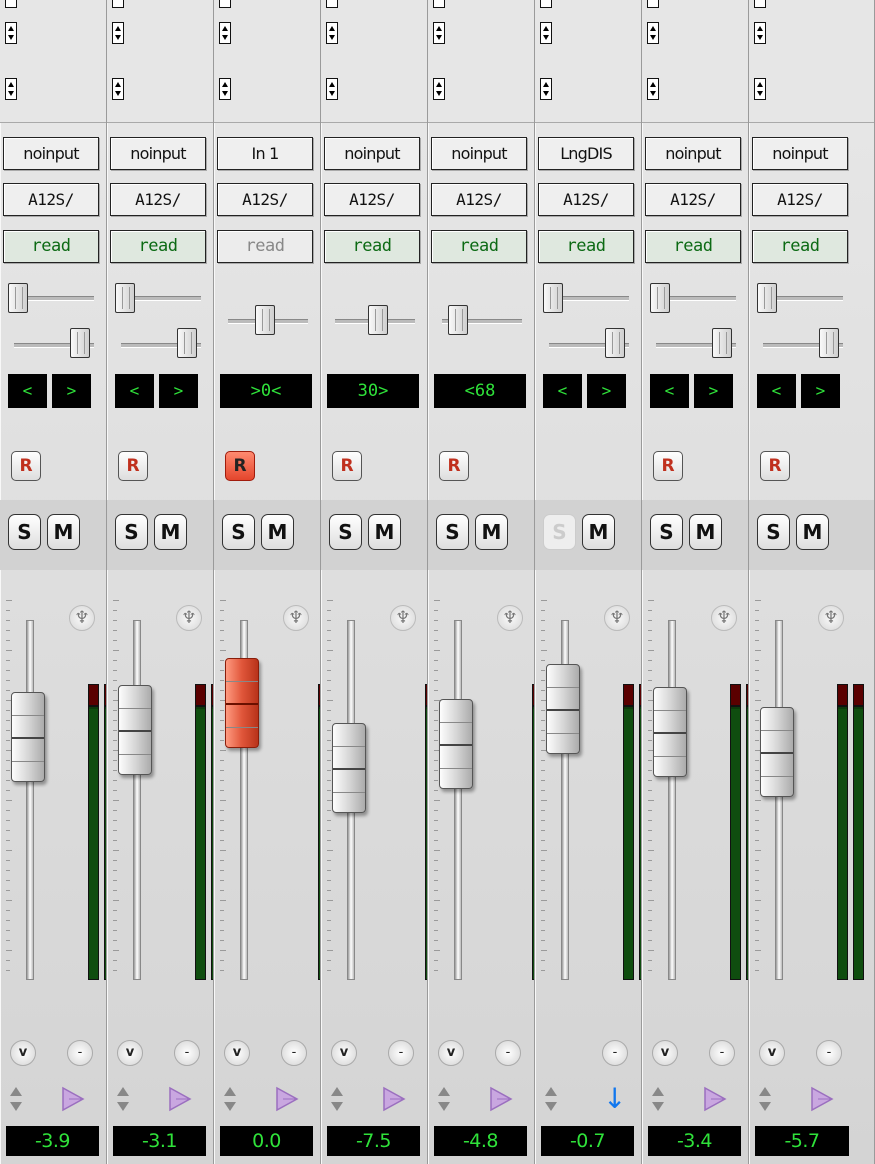 The image size is (875, 1164). I want to click on input-selector-button: LngDIS, so click(586, 153).